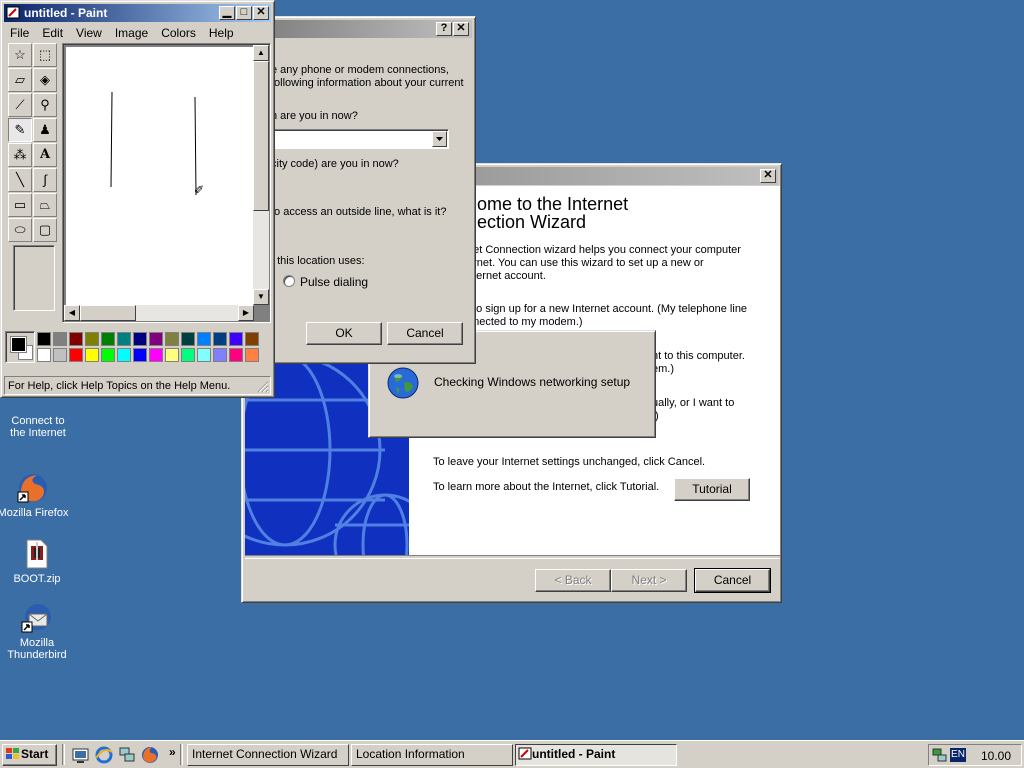 The image size is (1024, 768). What do you see at coordinates (81, 755) in the screenshot?
I see `show-desktop-icon` at bounding box center [81, 755].